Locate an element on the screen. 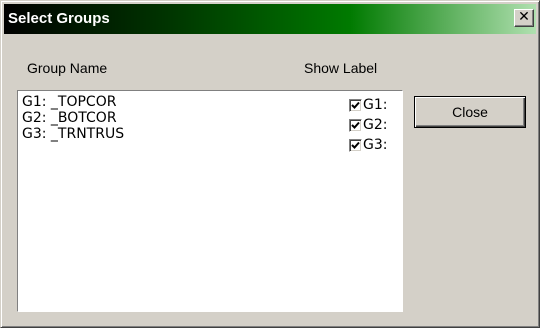  show-label-text: G3: is located at coordinates (375, 145).